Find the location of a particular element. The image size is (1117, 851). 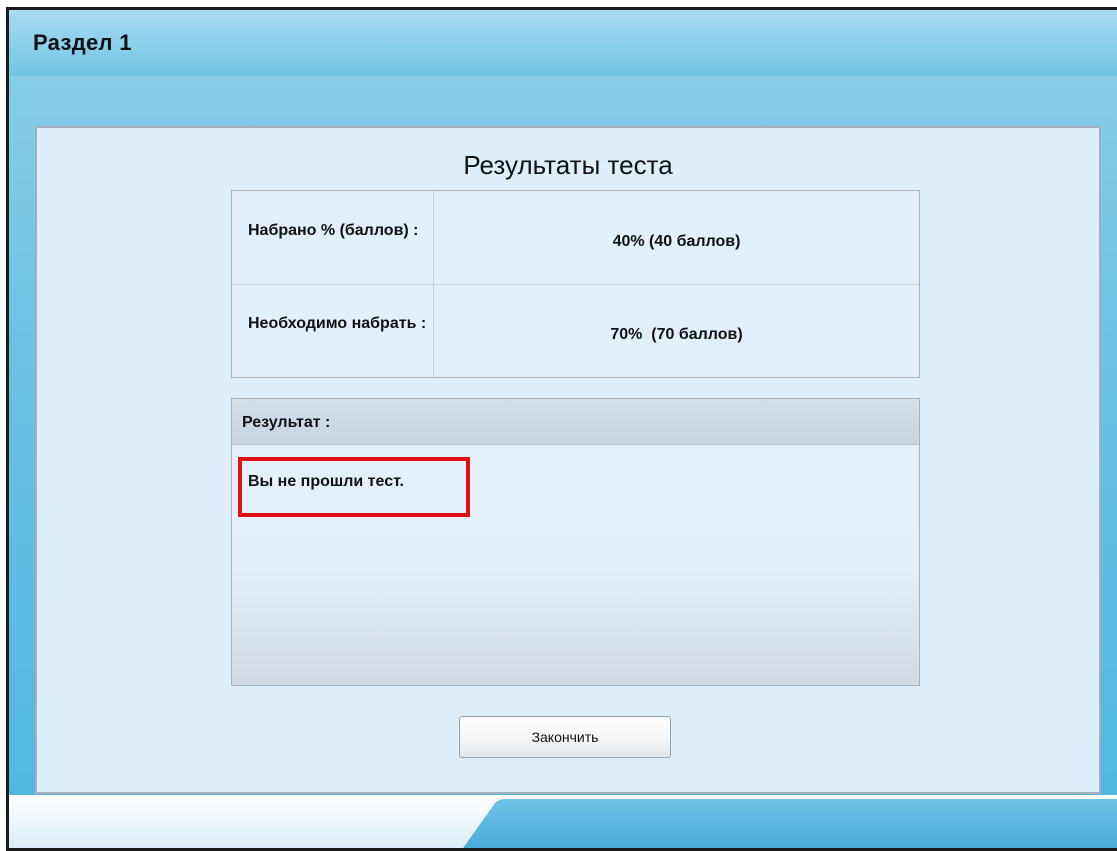

score-value-required: 70% (70 баллов) is located at coordinates (676, 334).